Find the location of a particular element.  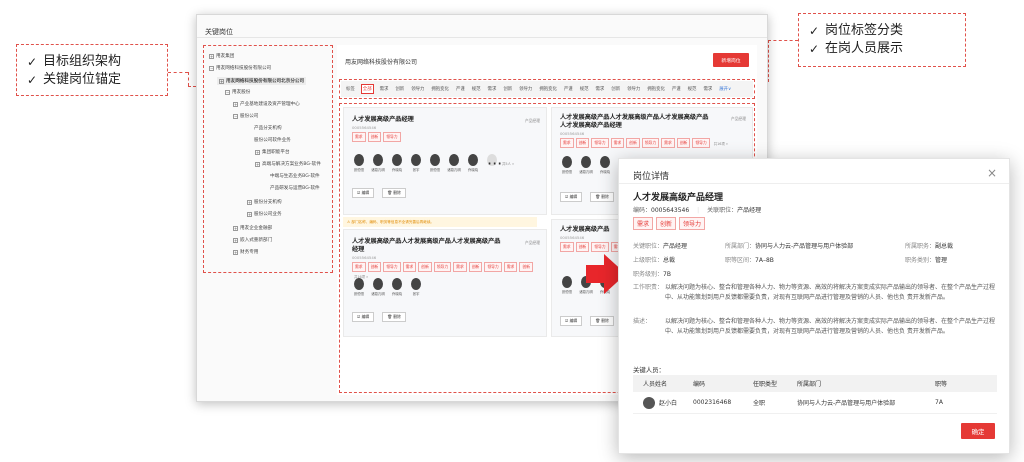

tree-node: − 用友股份 is located at coordinates (237, 92).